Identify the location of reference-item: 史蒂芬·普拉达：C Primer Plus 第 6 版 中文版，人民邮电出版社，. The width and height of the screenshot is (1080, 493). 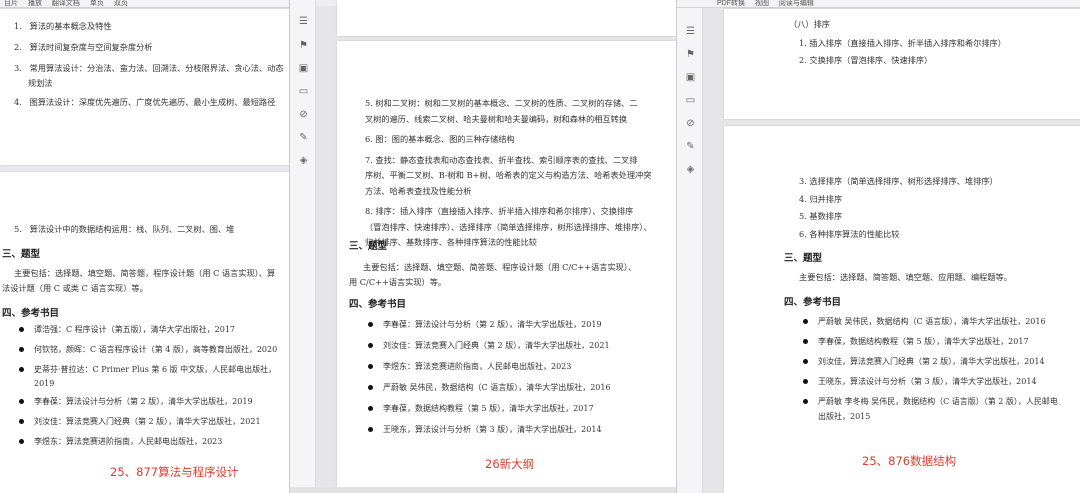
(151, 370).